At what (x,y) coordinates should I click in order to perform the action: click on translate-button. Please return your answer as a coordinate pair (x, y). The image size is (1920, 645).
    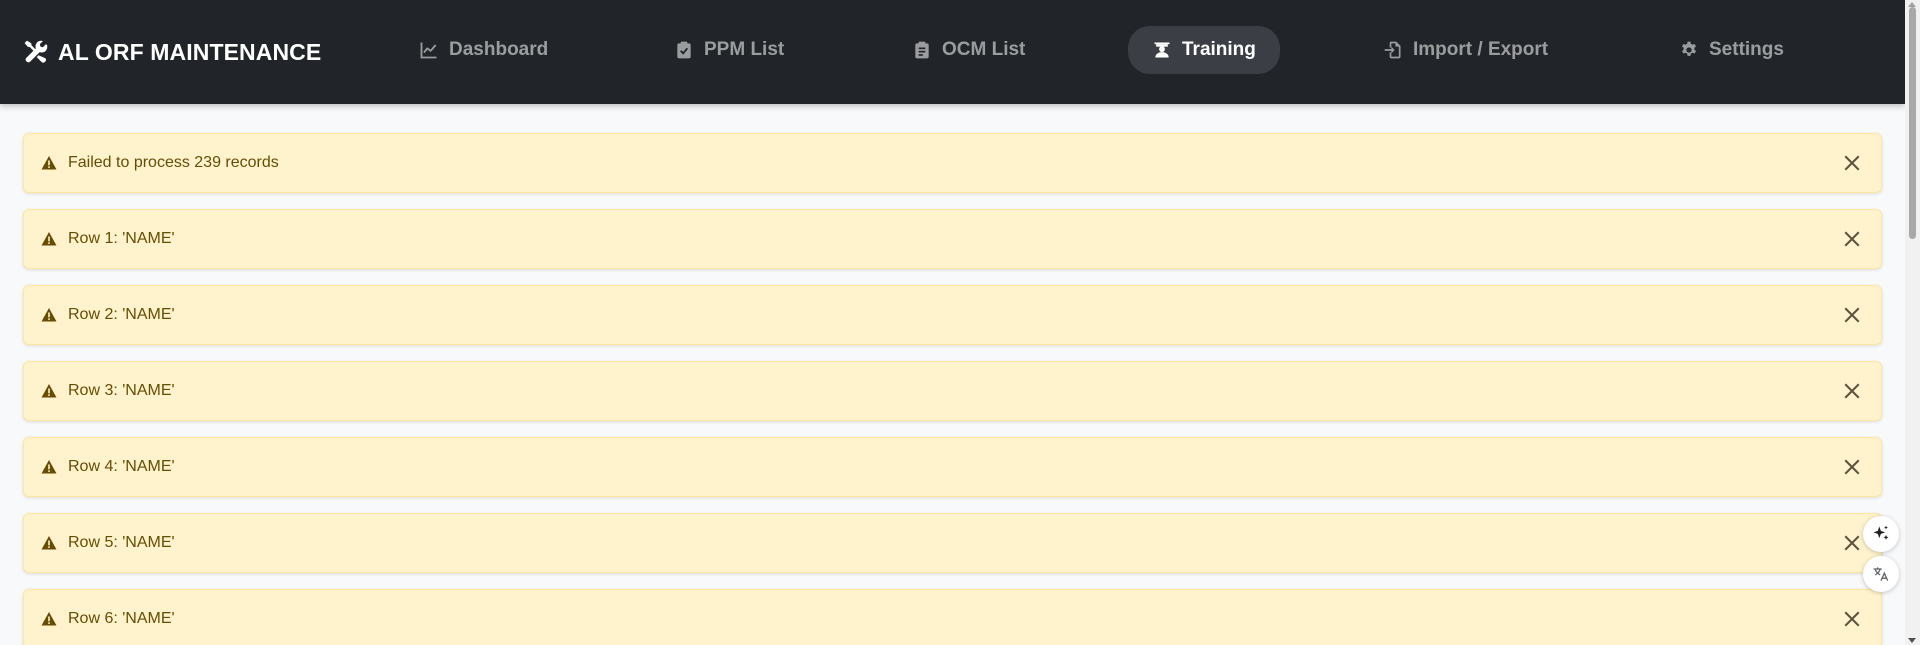
    Looking at the image, I should click on (1881, 574).